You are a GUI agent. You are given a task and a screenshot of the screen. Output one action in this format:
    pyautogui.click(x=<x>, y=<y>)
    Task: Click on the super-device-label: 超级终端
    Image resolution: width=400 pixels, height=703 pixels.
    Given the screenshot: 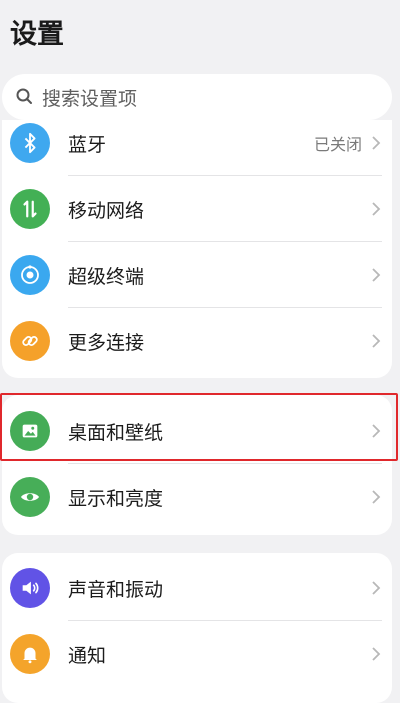 What is the action you would take?
    pyautogui.click(x=106, y=276)
    